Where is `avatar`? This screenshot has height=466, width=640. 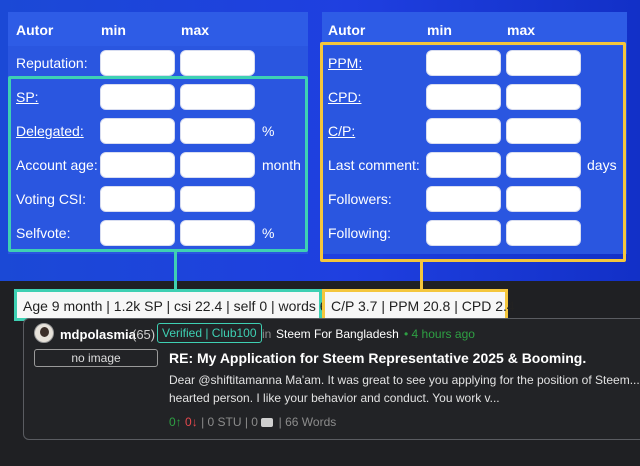 avatar is located at coordinates (44, 333).